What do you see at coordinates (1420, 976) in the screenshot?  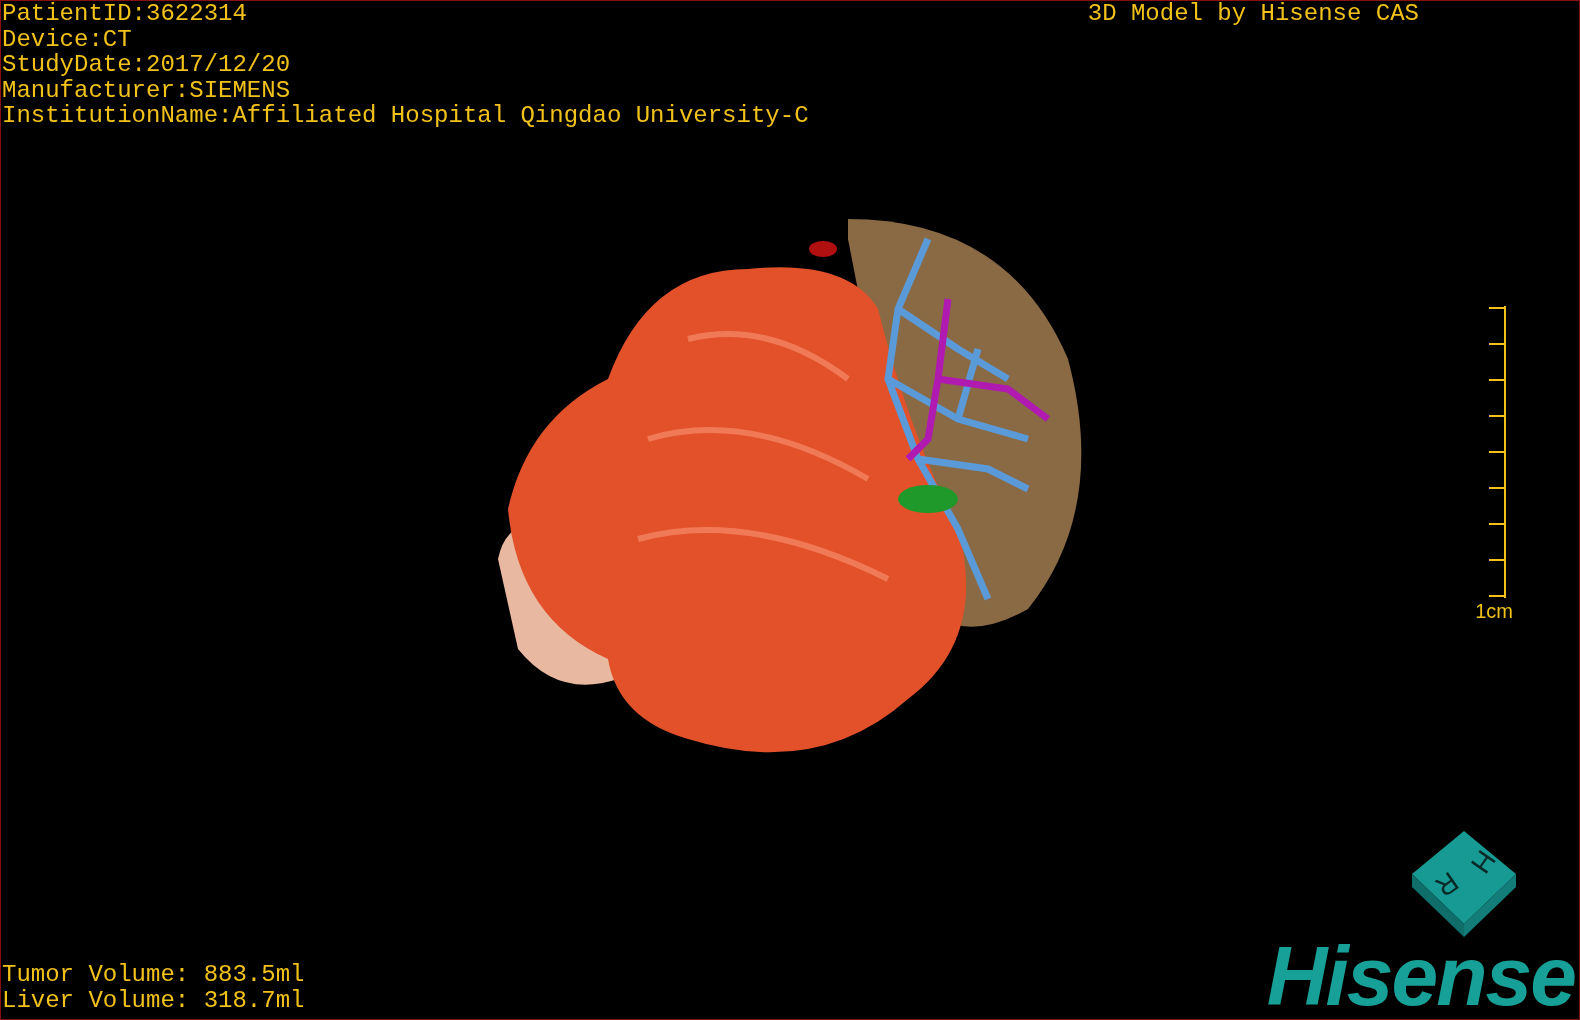 I see `brand-logo: Hisense` at bounding box center [1420, 976].